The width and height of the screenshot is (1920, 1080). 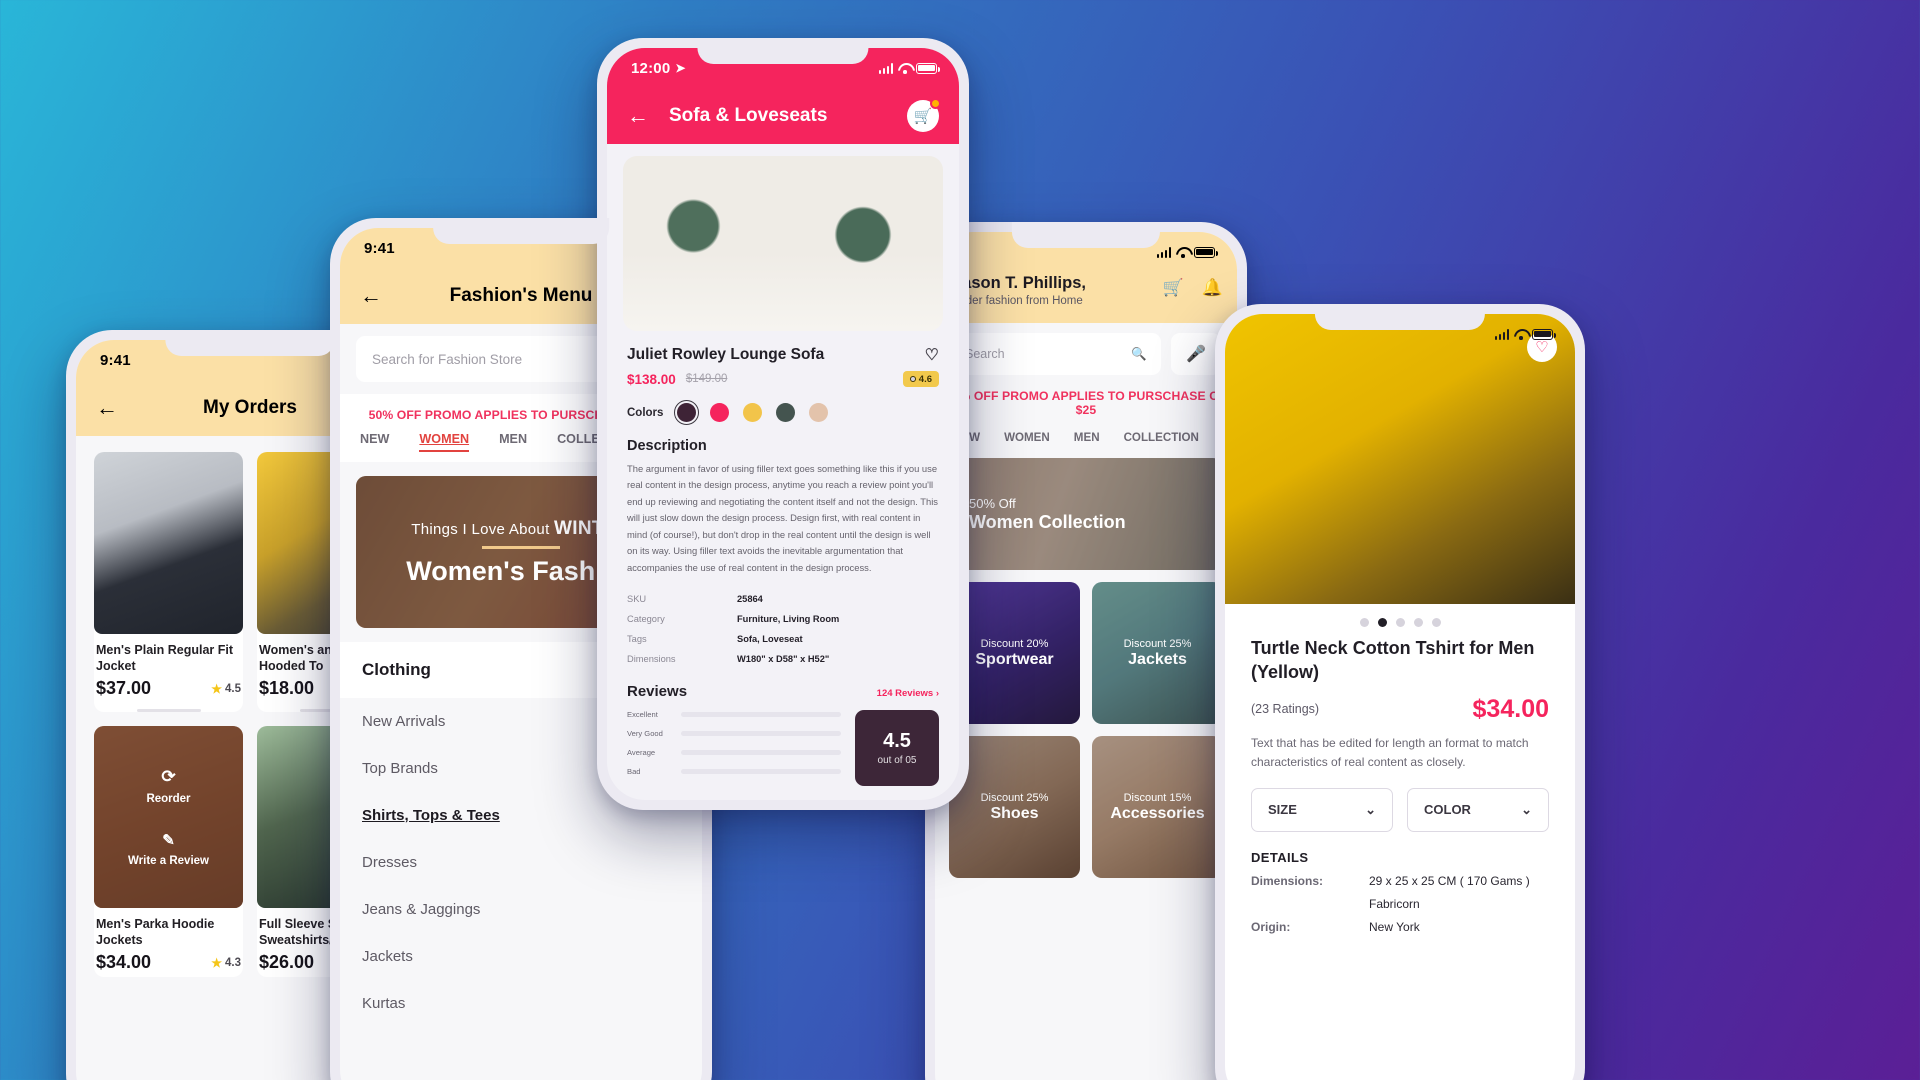 I want to click on rating-dot-icon, so click(x=912, y=379).